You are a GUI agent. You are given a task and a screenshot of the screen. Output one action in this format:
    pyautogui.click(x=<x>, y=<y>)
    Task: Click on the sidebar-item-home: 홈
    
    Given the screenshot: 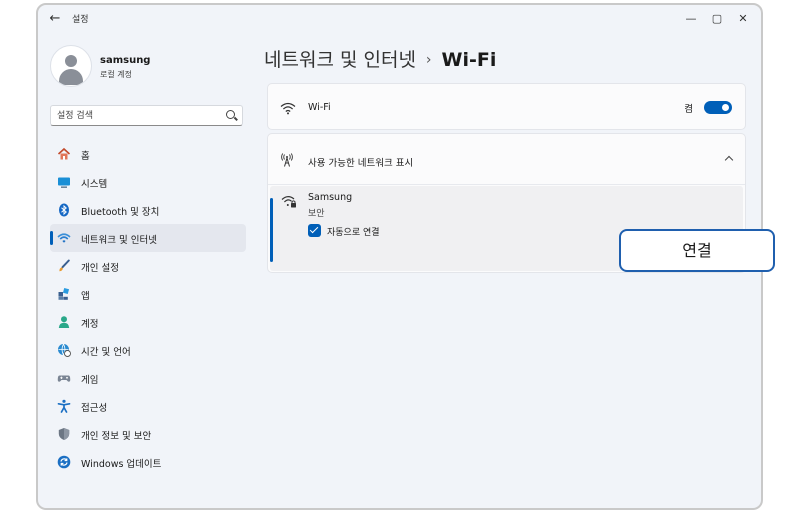 What is the action you would take?
    pyautogui.click(x=148, y=154)
    